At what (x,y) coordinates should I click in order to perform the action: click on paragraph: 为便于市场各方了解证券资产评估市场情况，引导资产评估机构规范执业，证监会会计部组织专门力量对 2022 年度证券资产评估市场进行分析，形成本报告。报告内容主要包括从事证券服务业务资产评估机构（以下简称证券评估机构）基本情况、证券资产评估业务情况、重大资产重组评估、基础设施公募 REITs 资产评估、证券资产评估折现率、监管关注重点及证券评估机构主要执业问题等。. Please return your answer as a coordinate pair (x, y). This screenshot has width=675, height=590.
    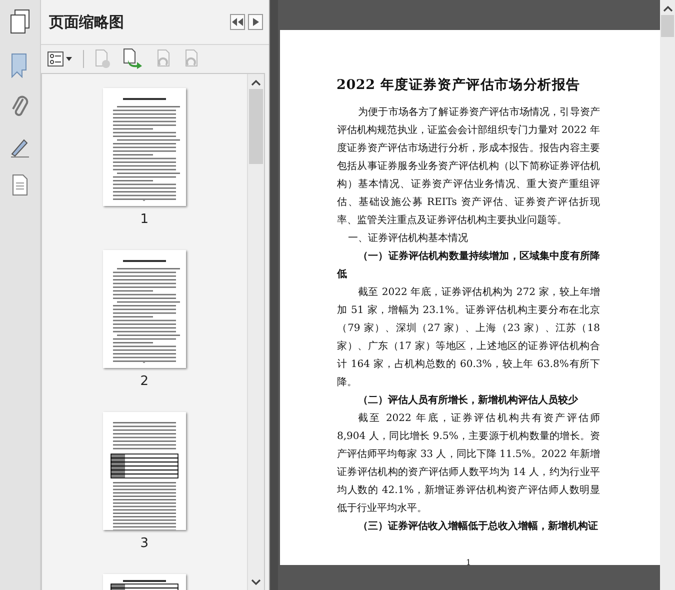
    Looking at the image, I should click on (468, 167).